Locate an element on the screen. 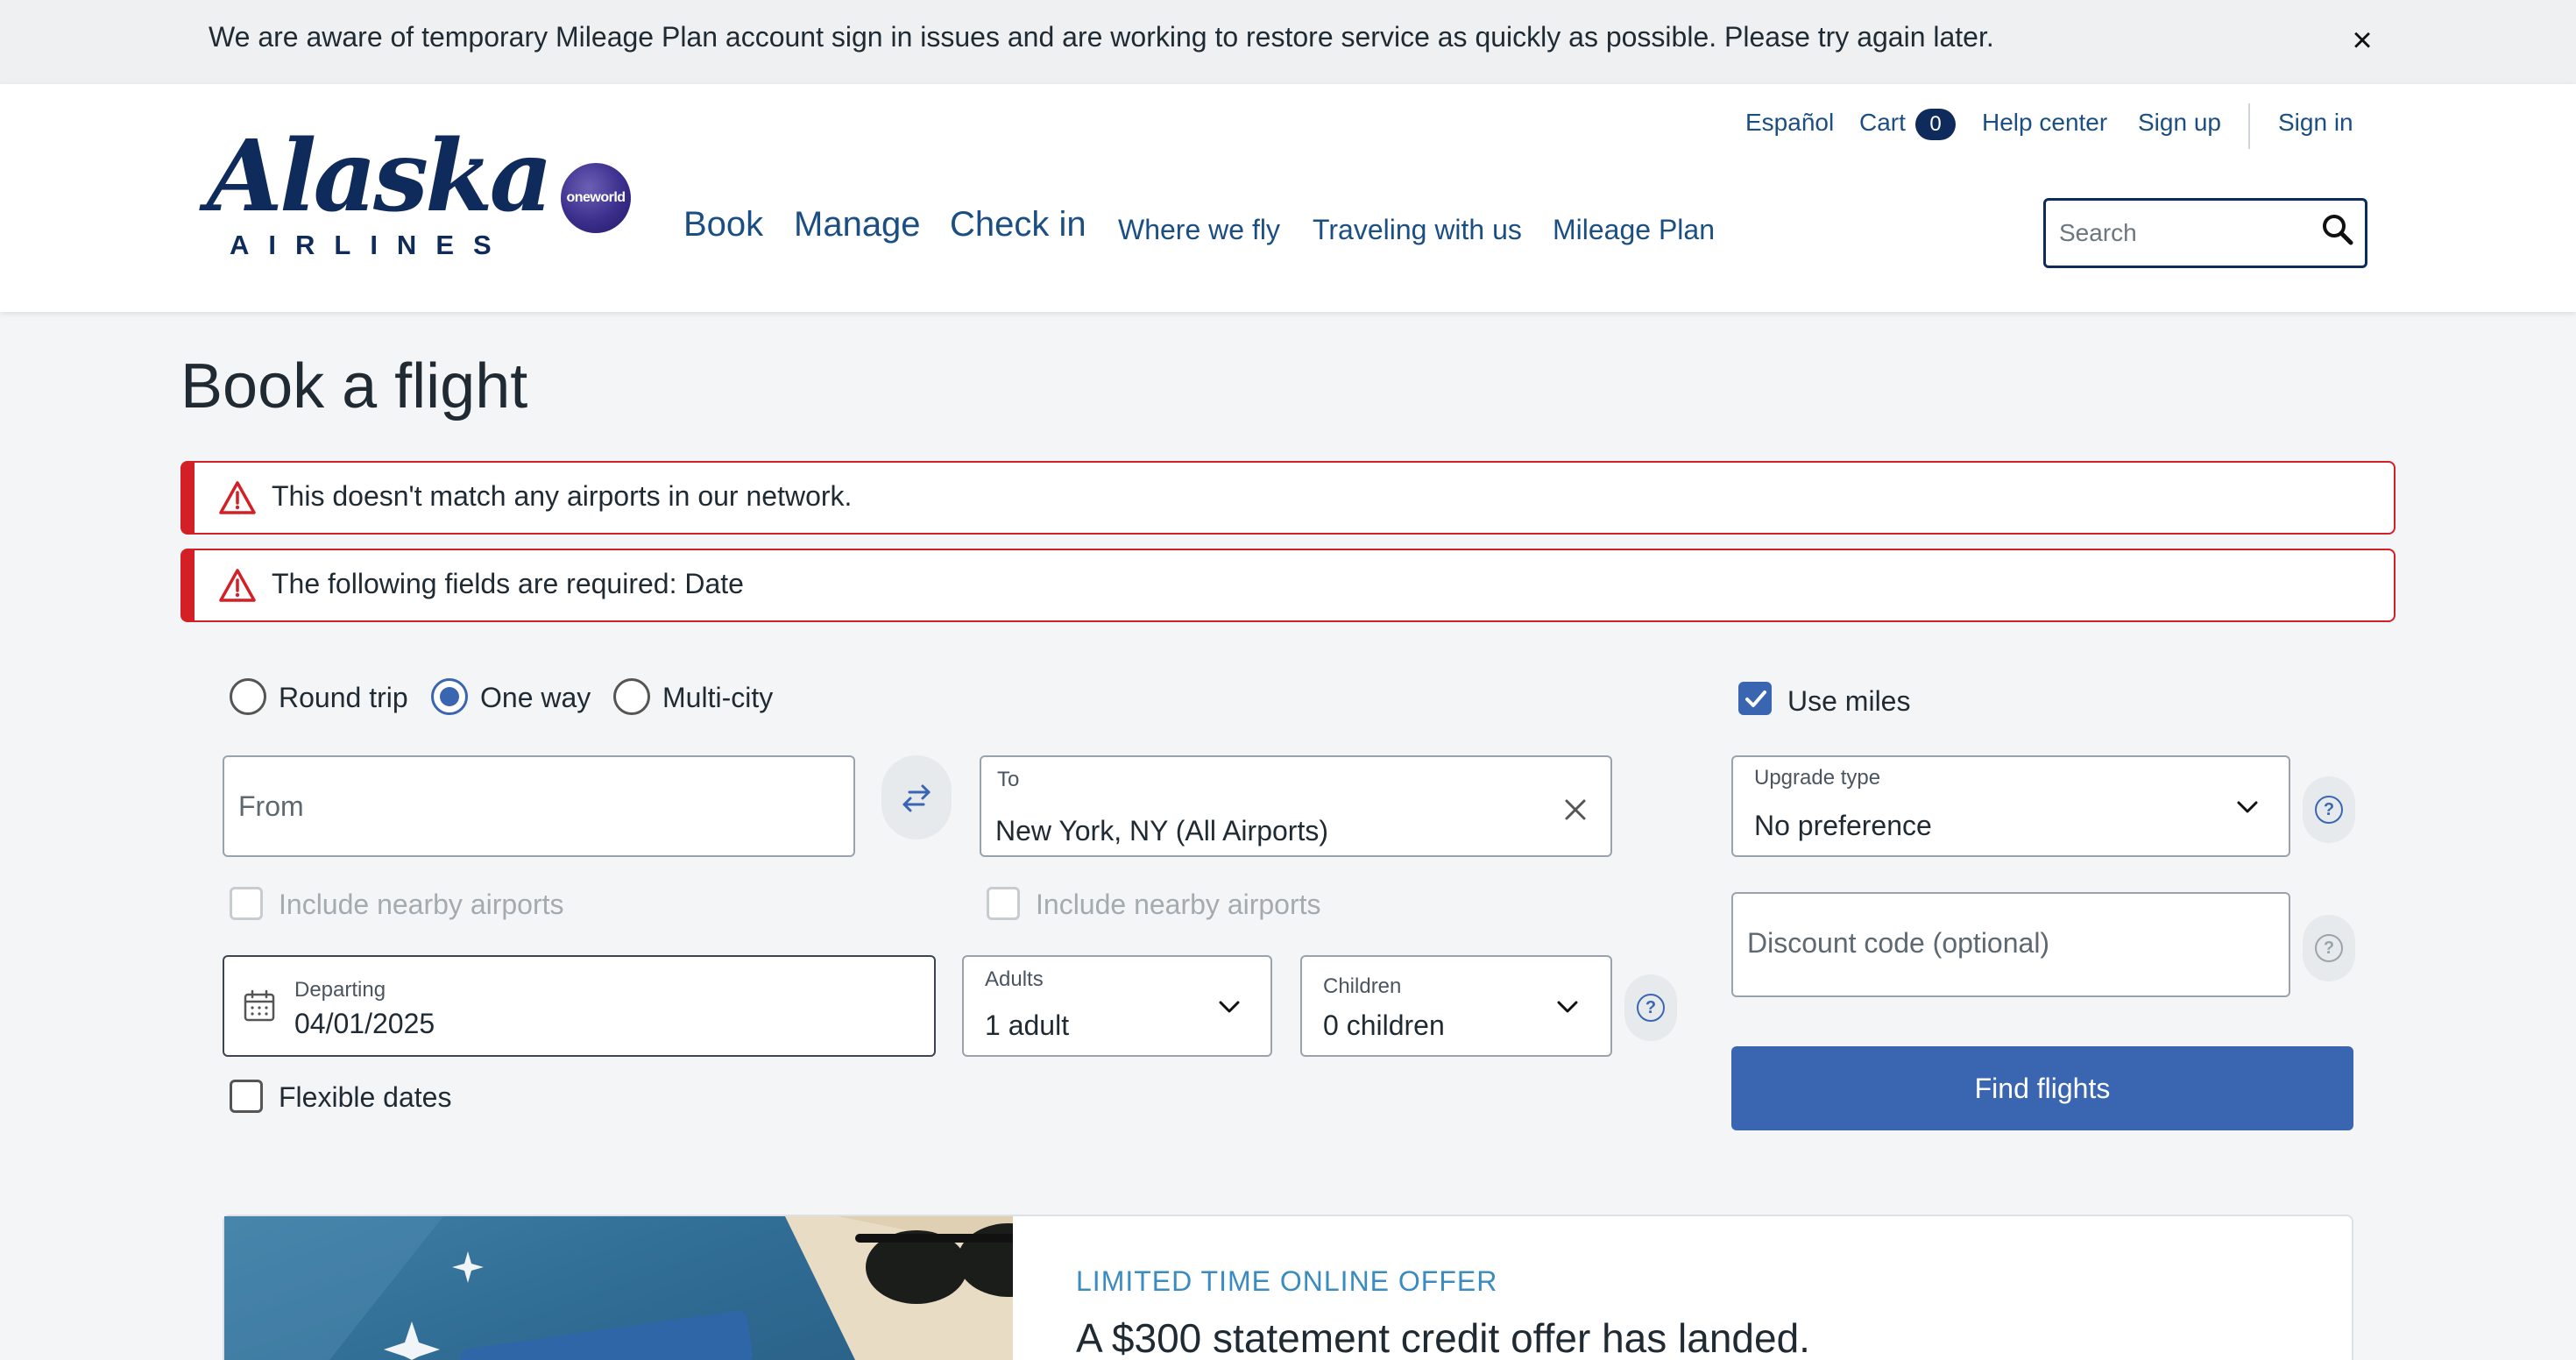  children-value: 0 children is located at coordinates (1384, 1025).